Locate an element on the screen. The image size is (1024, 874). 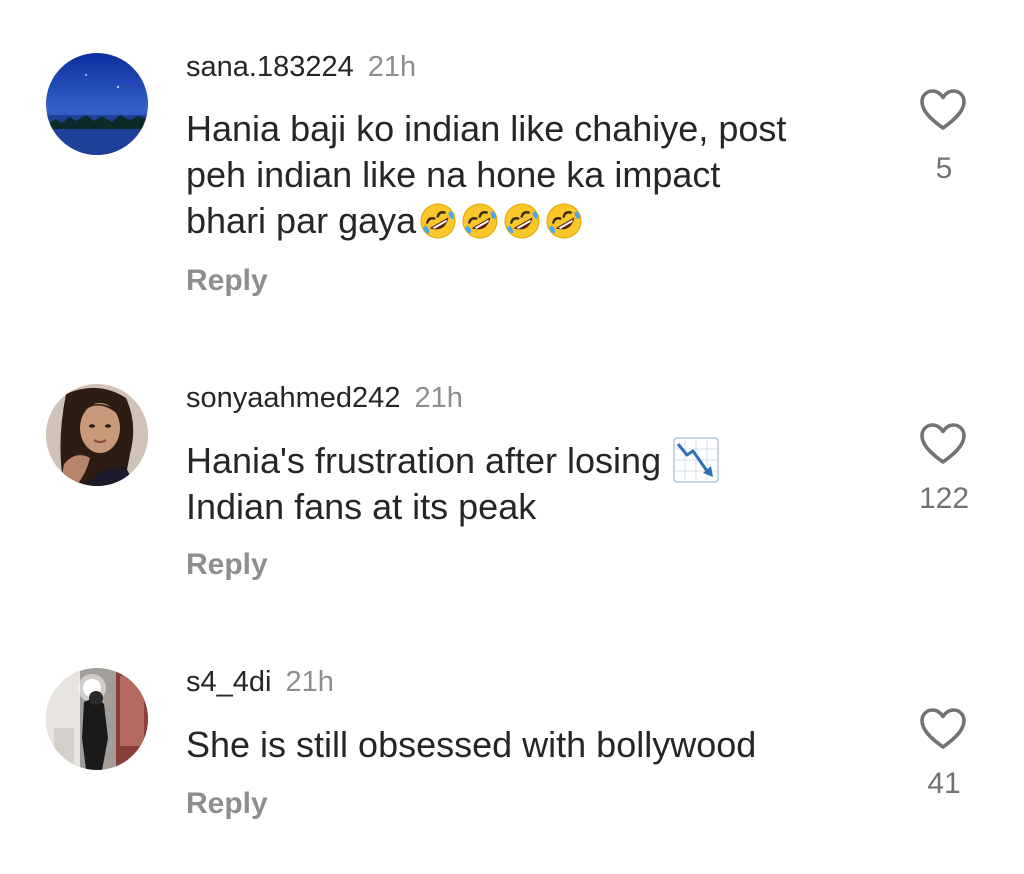
comment-meta: s4_4di 21h is located at coordinates (260, 682).